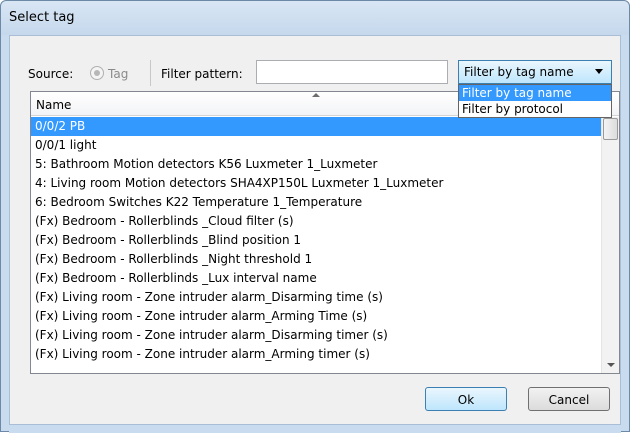 The width and height of the screenshot is (630, 433). What do you see at coordinates (316, 145) in the screenshot?
I see `list-item: 0/0/1 light` at bounding box center [316, 145].